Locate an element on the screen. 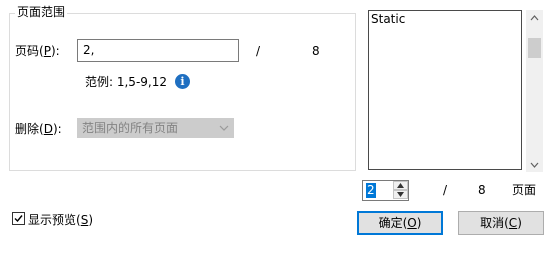  pages-label: 页码(P): is located at coordinates (37, 51).